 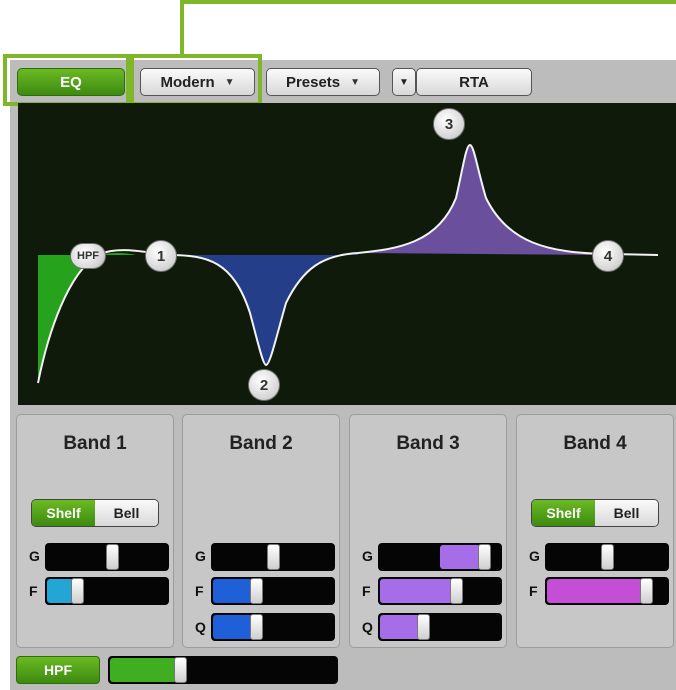 I want to click on band2-f-label: F, so click(x=199, y=591).